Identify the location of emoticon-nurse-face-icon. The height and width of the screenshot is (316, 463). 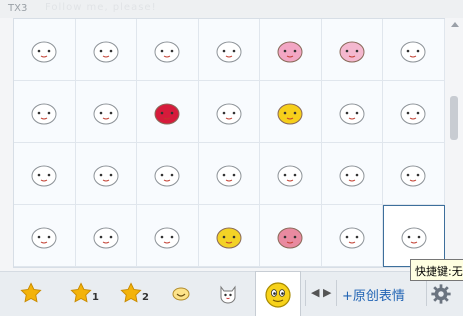
(44, 175).